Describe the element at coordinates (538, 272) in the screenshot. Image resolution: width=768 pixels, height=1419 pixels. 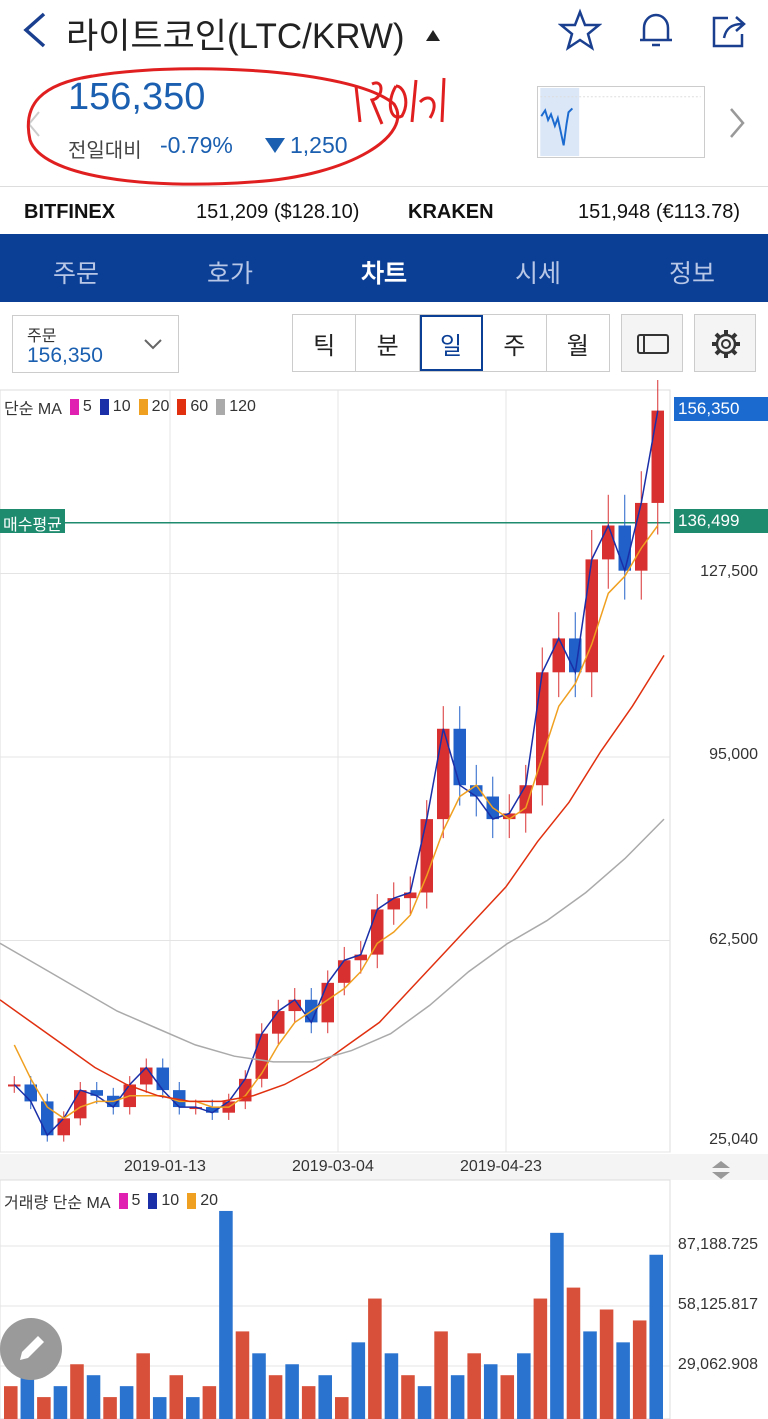
I see `tab-market: 시세` at that location.